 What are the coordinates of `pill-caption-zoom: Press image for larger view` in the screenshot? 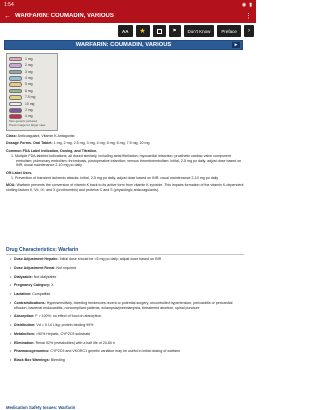 It's located at (27, 125).